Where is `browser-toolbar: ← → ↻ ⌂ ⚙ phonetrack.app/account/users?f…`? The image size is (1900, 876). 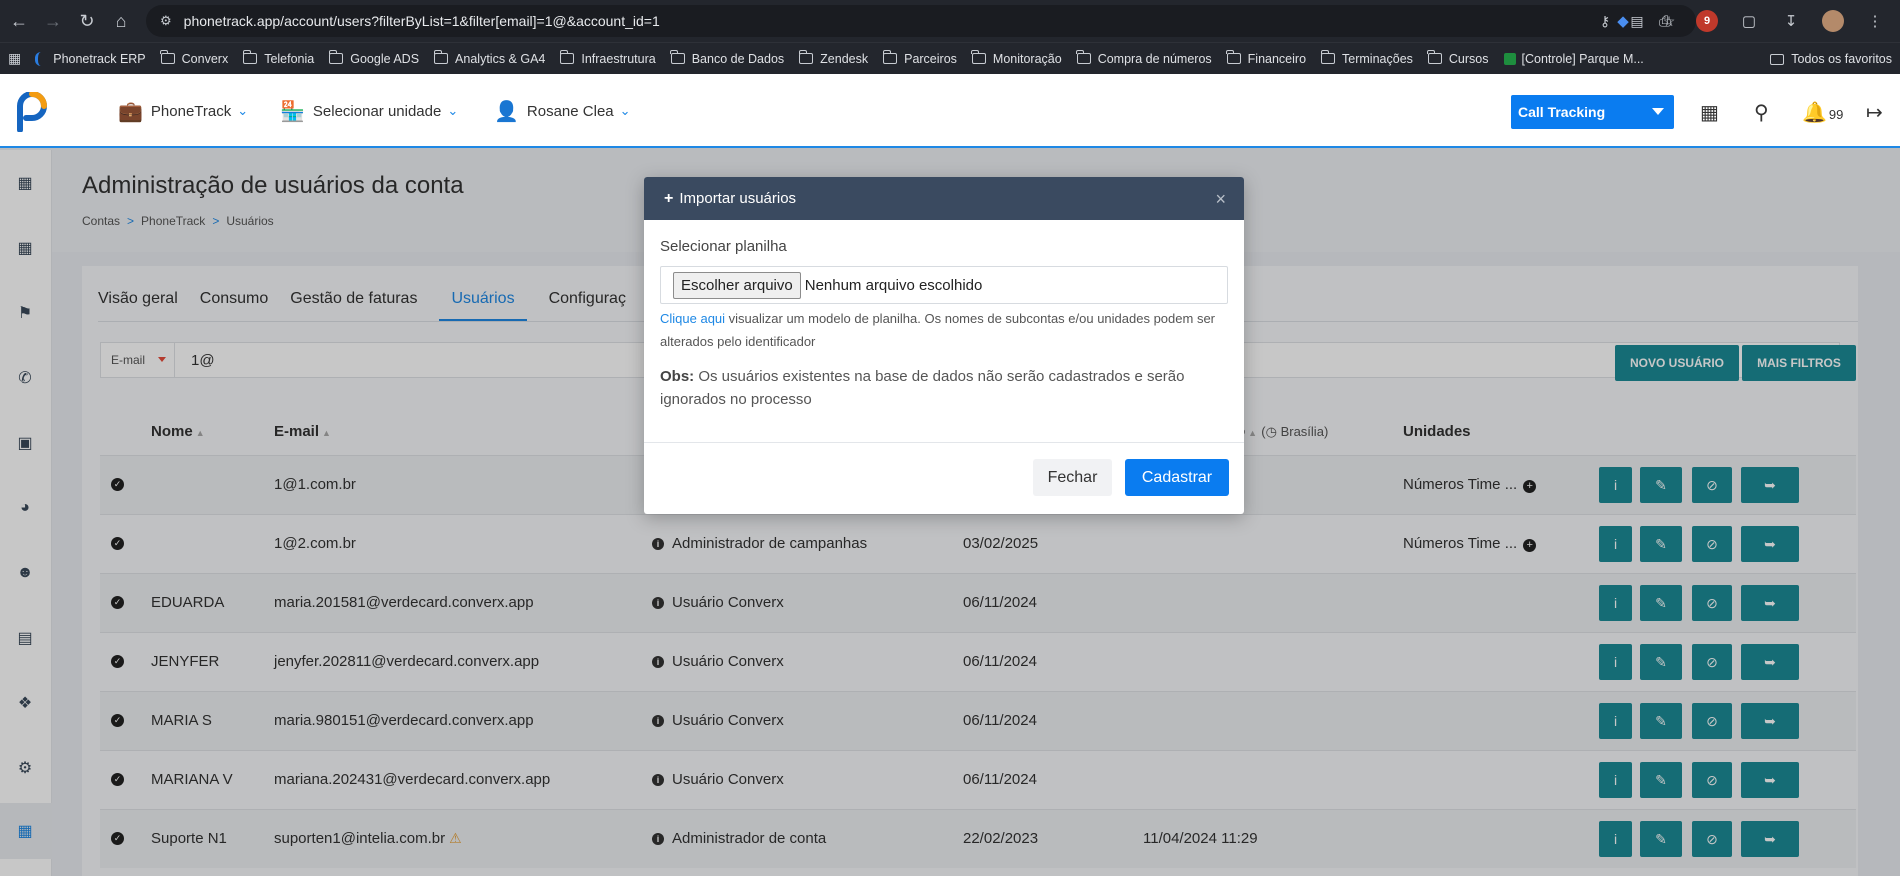
browser-toolbar: ← → ↻ ⌂ ⚙ phonetrack.app/account/users?f… is located at coordinates (950, 21).